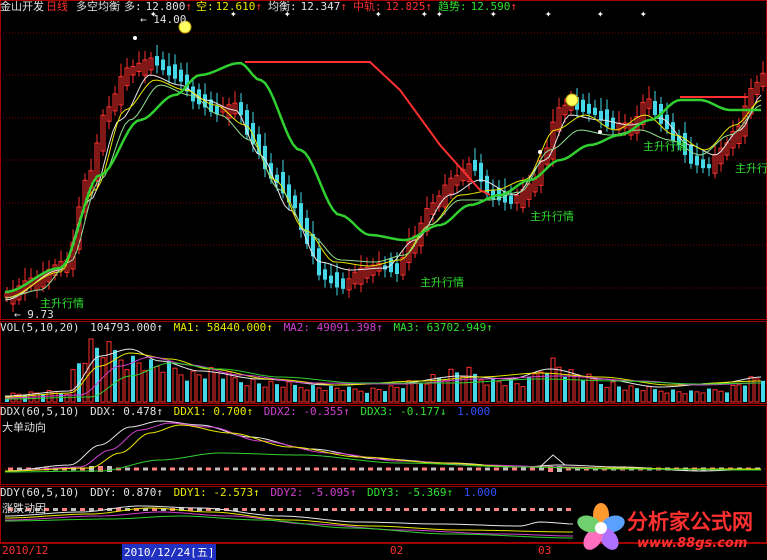 The height and width of the screenshot is (560, 767). What do you see at coordinates (40, 327) in the screenshot?
I see `vol-name: VOL(5,10,20)` at bounding box center [40, 327].